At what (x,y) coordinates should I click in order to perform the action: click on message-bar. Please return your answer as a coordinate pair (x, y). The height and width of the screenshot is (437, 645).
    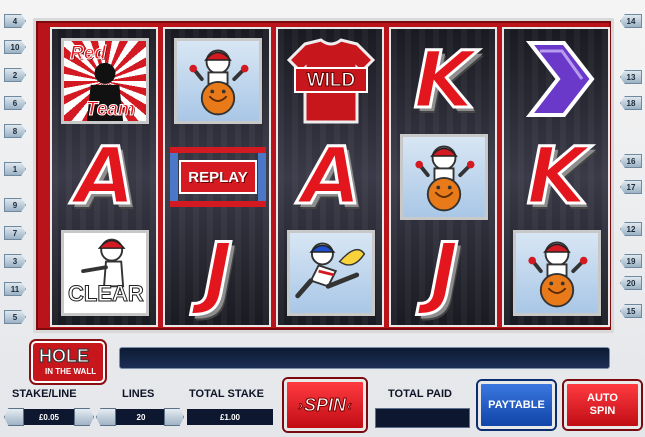
    Looking at the image, I should click on (364, 358).